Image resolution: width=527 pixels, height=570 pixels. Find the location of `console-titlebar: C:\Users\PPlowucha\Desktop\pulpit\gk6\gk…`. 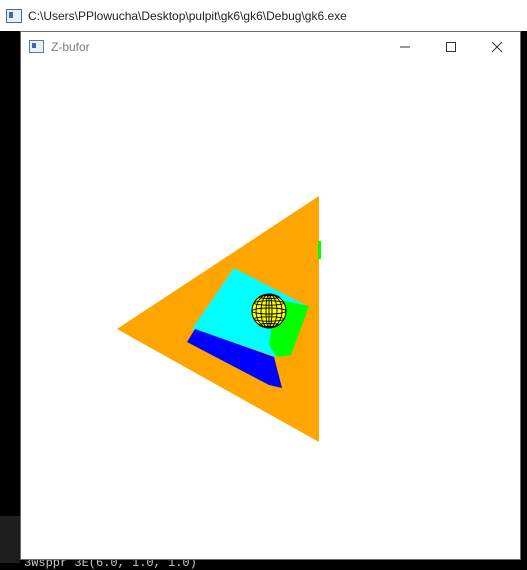

console-titlebar: C:\Users\PPlowucha\Desktop\pulpit\gk6\gk… is located at coordinates (263, 15).